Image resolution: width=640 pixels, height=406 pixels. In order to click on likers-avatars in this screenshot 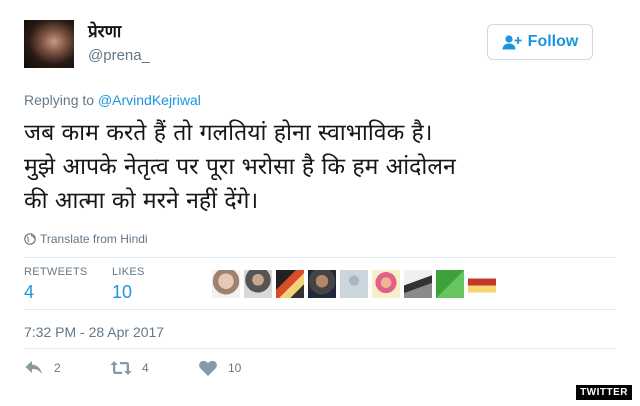, I will do `click(354, 284)`.